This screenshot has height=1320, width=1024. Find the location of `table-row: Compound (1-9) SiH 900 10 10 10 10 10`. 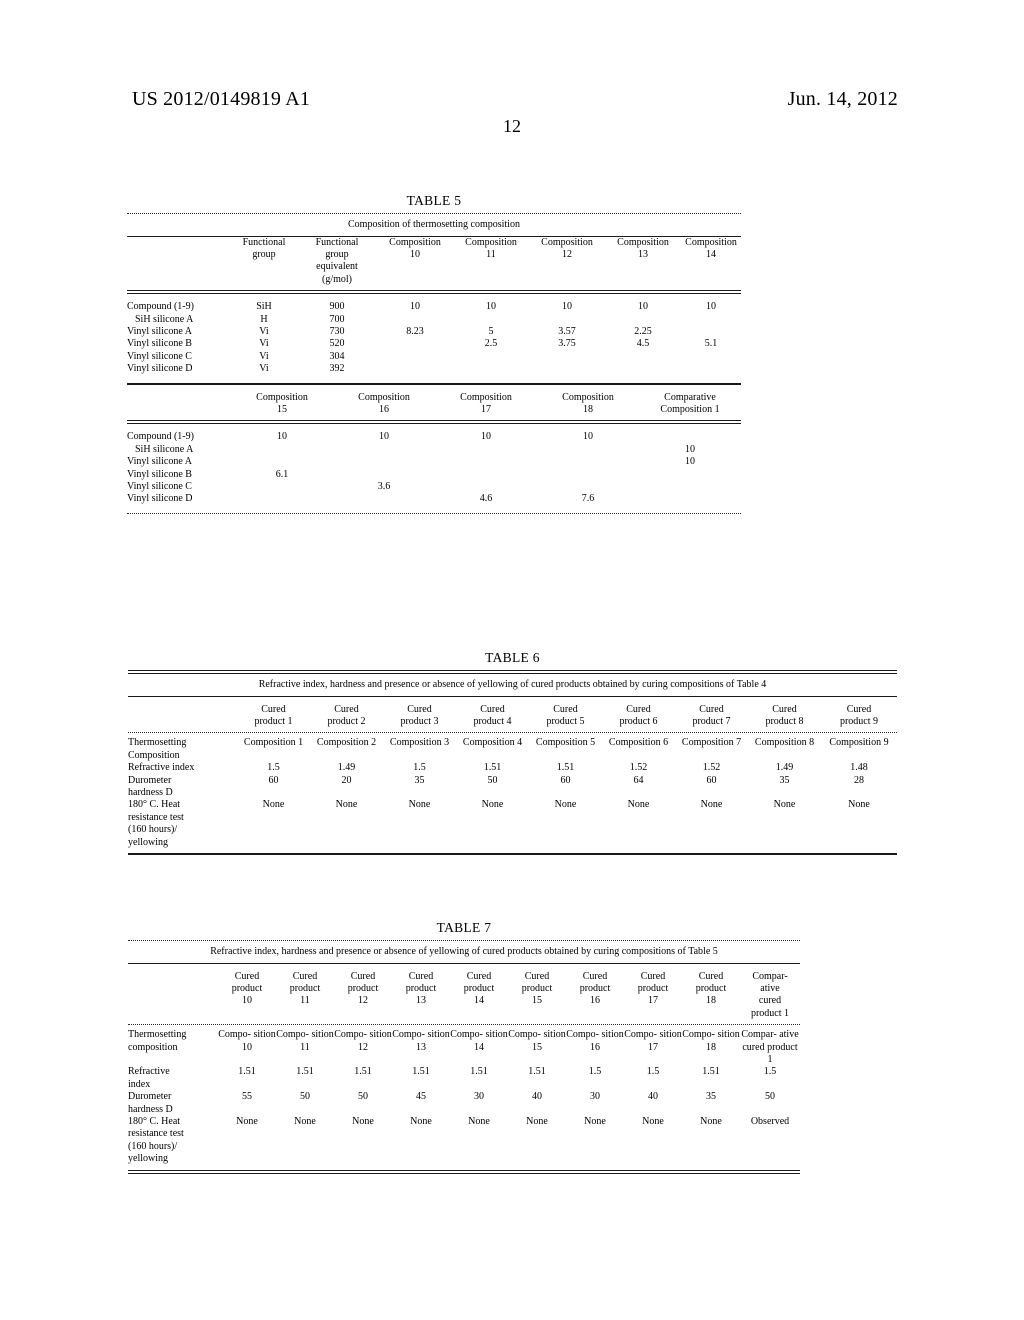

table-row: Compound (1-9) SiH 900 10 10 10 10 10 is located at coordinates (434, 307).